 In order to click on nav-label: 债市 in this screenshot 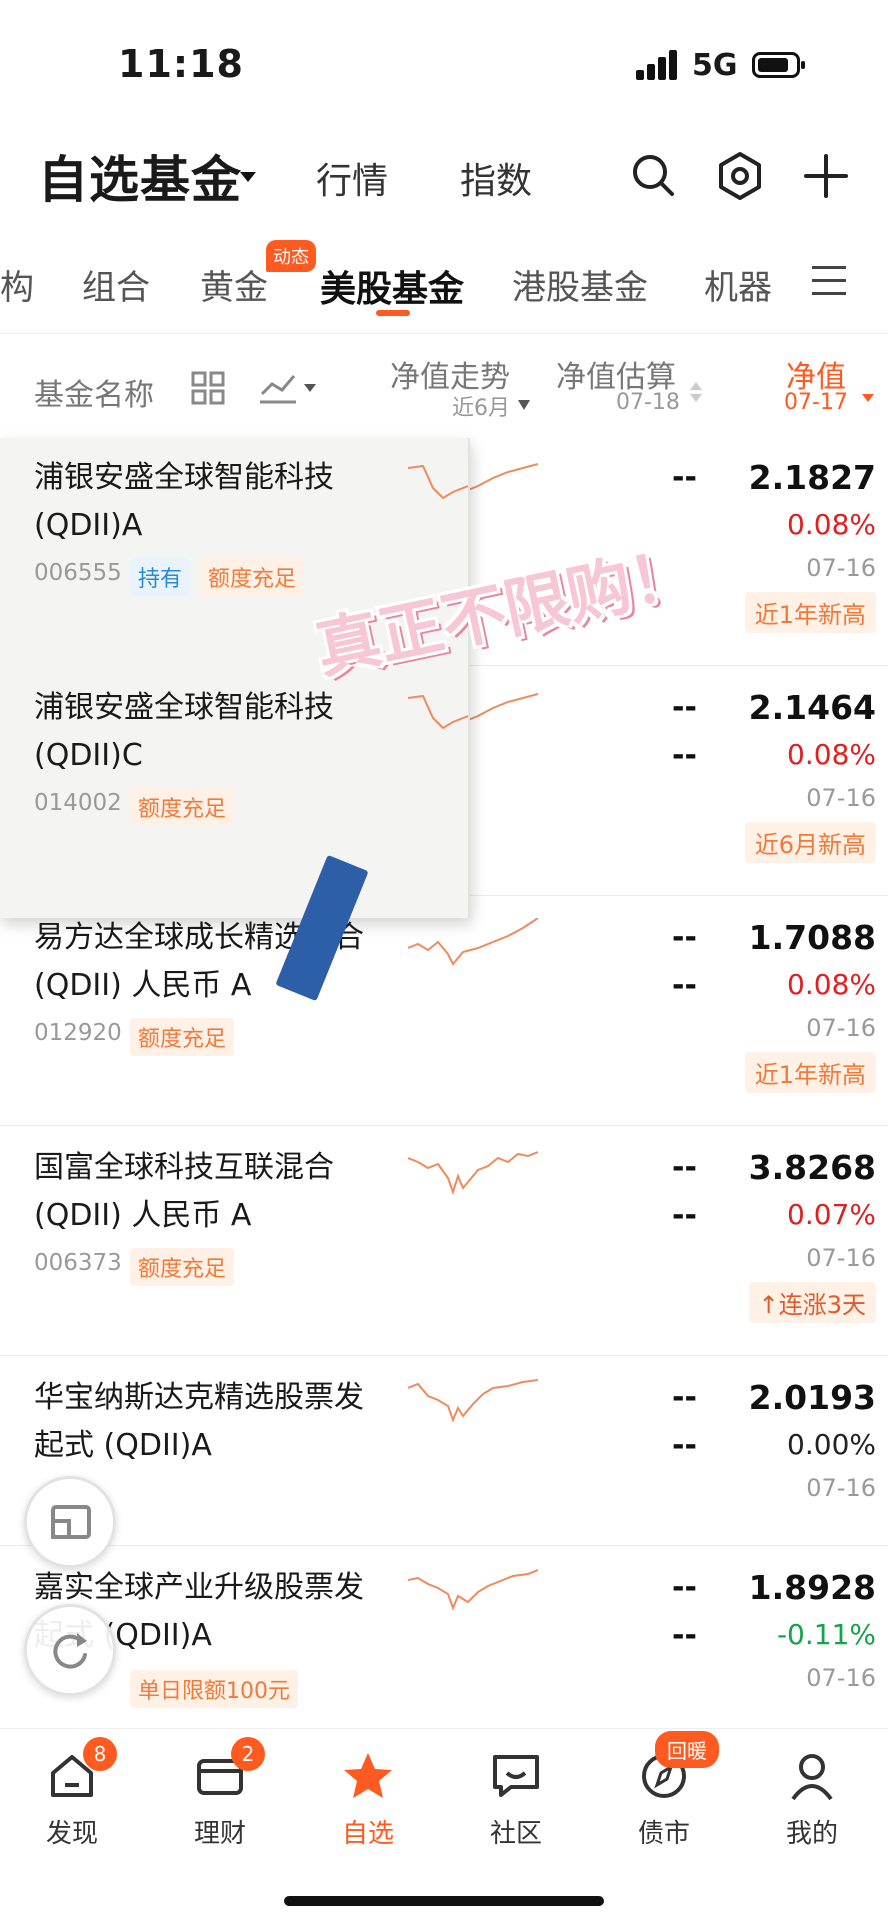, I will do `click(663, 1834)`.